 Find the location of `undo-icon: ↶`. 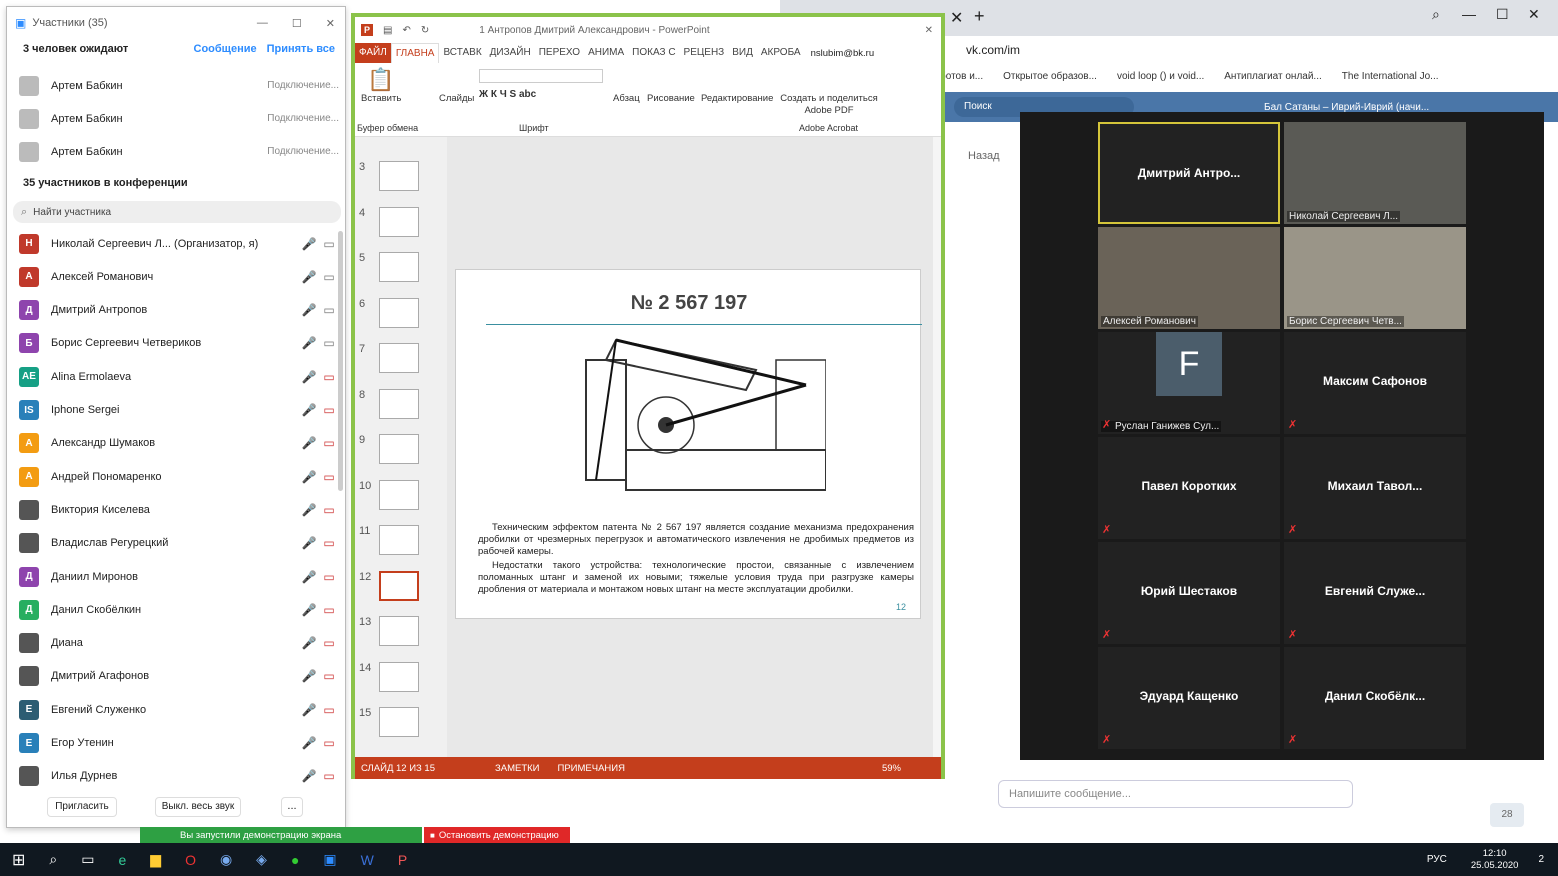

undo-icon: ↶ is located at coordinates (406, 30).